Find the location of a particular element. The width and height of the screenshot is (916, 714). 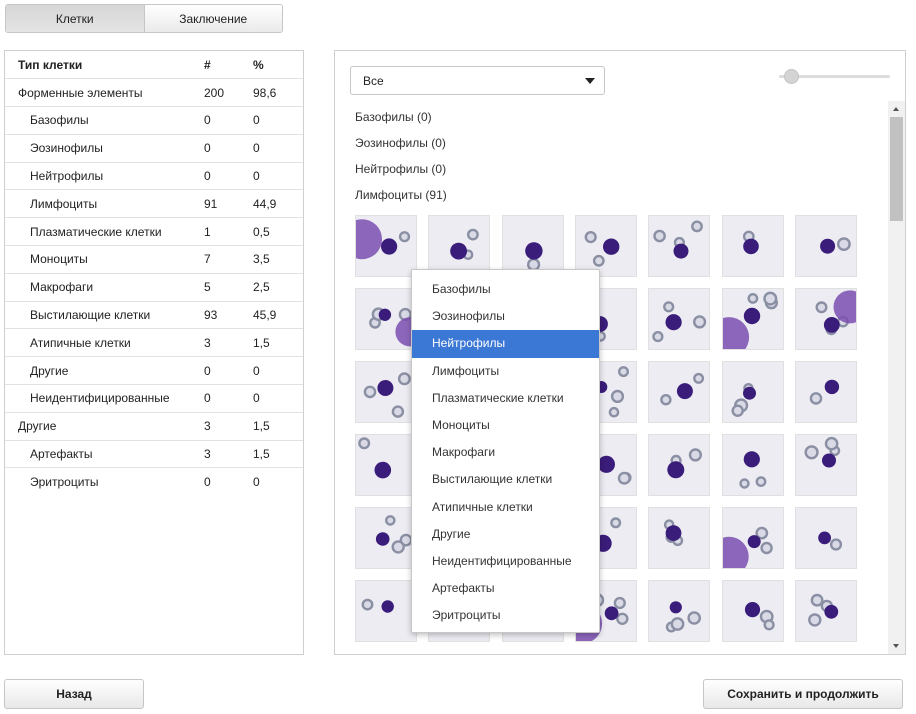

save-and-continue-button: Сохранить и продолжить is located at coordinates (803, 694).